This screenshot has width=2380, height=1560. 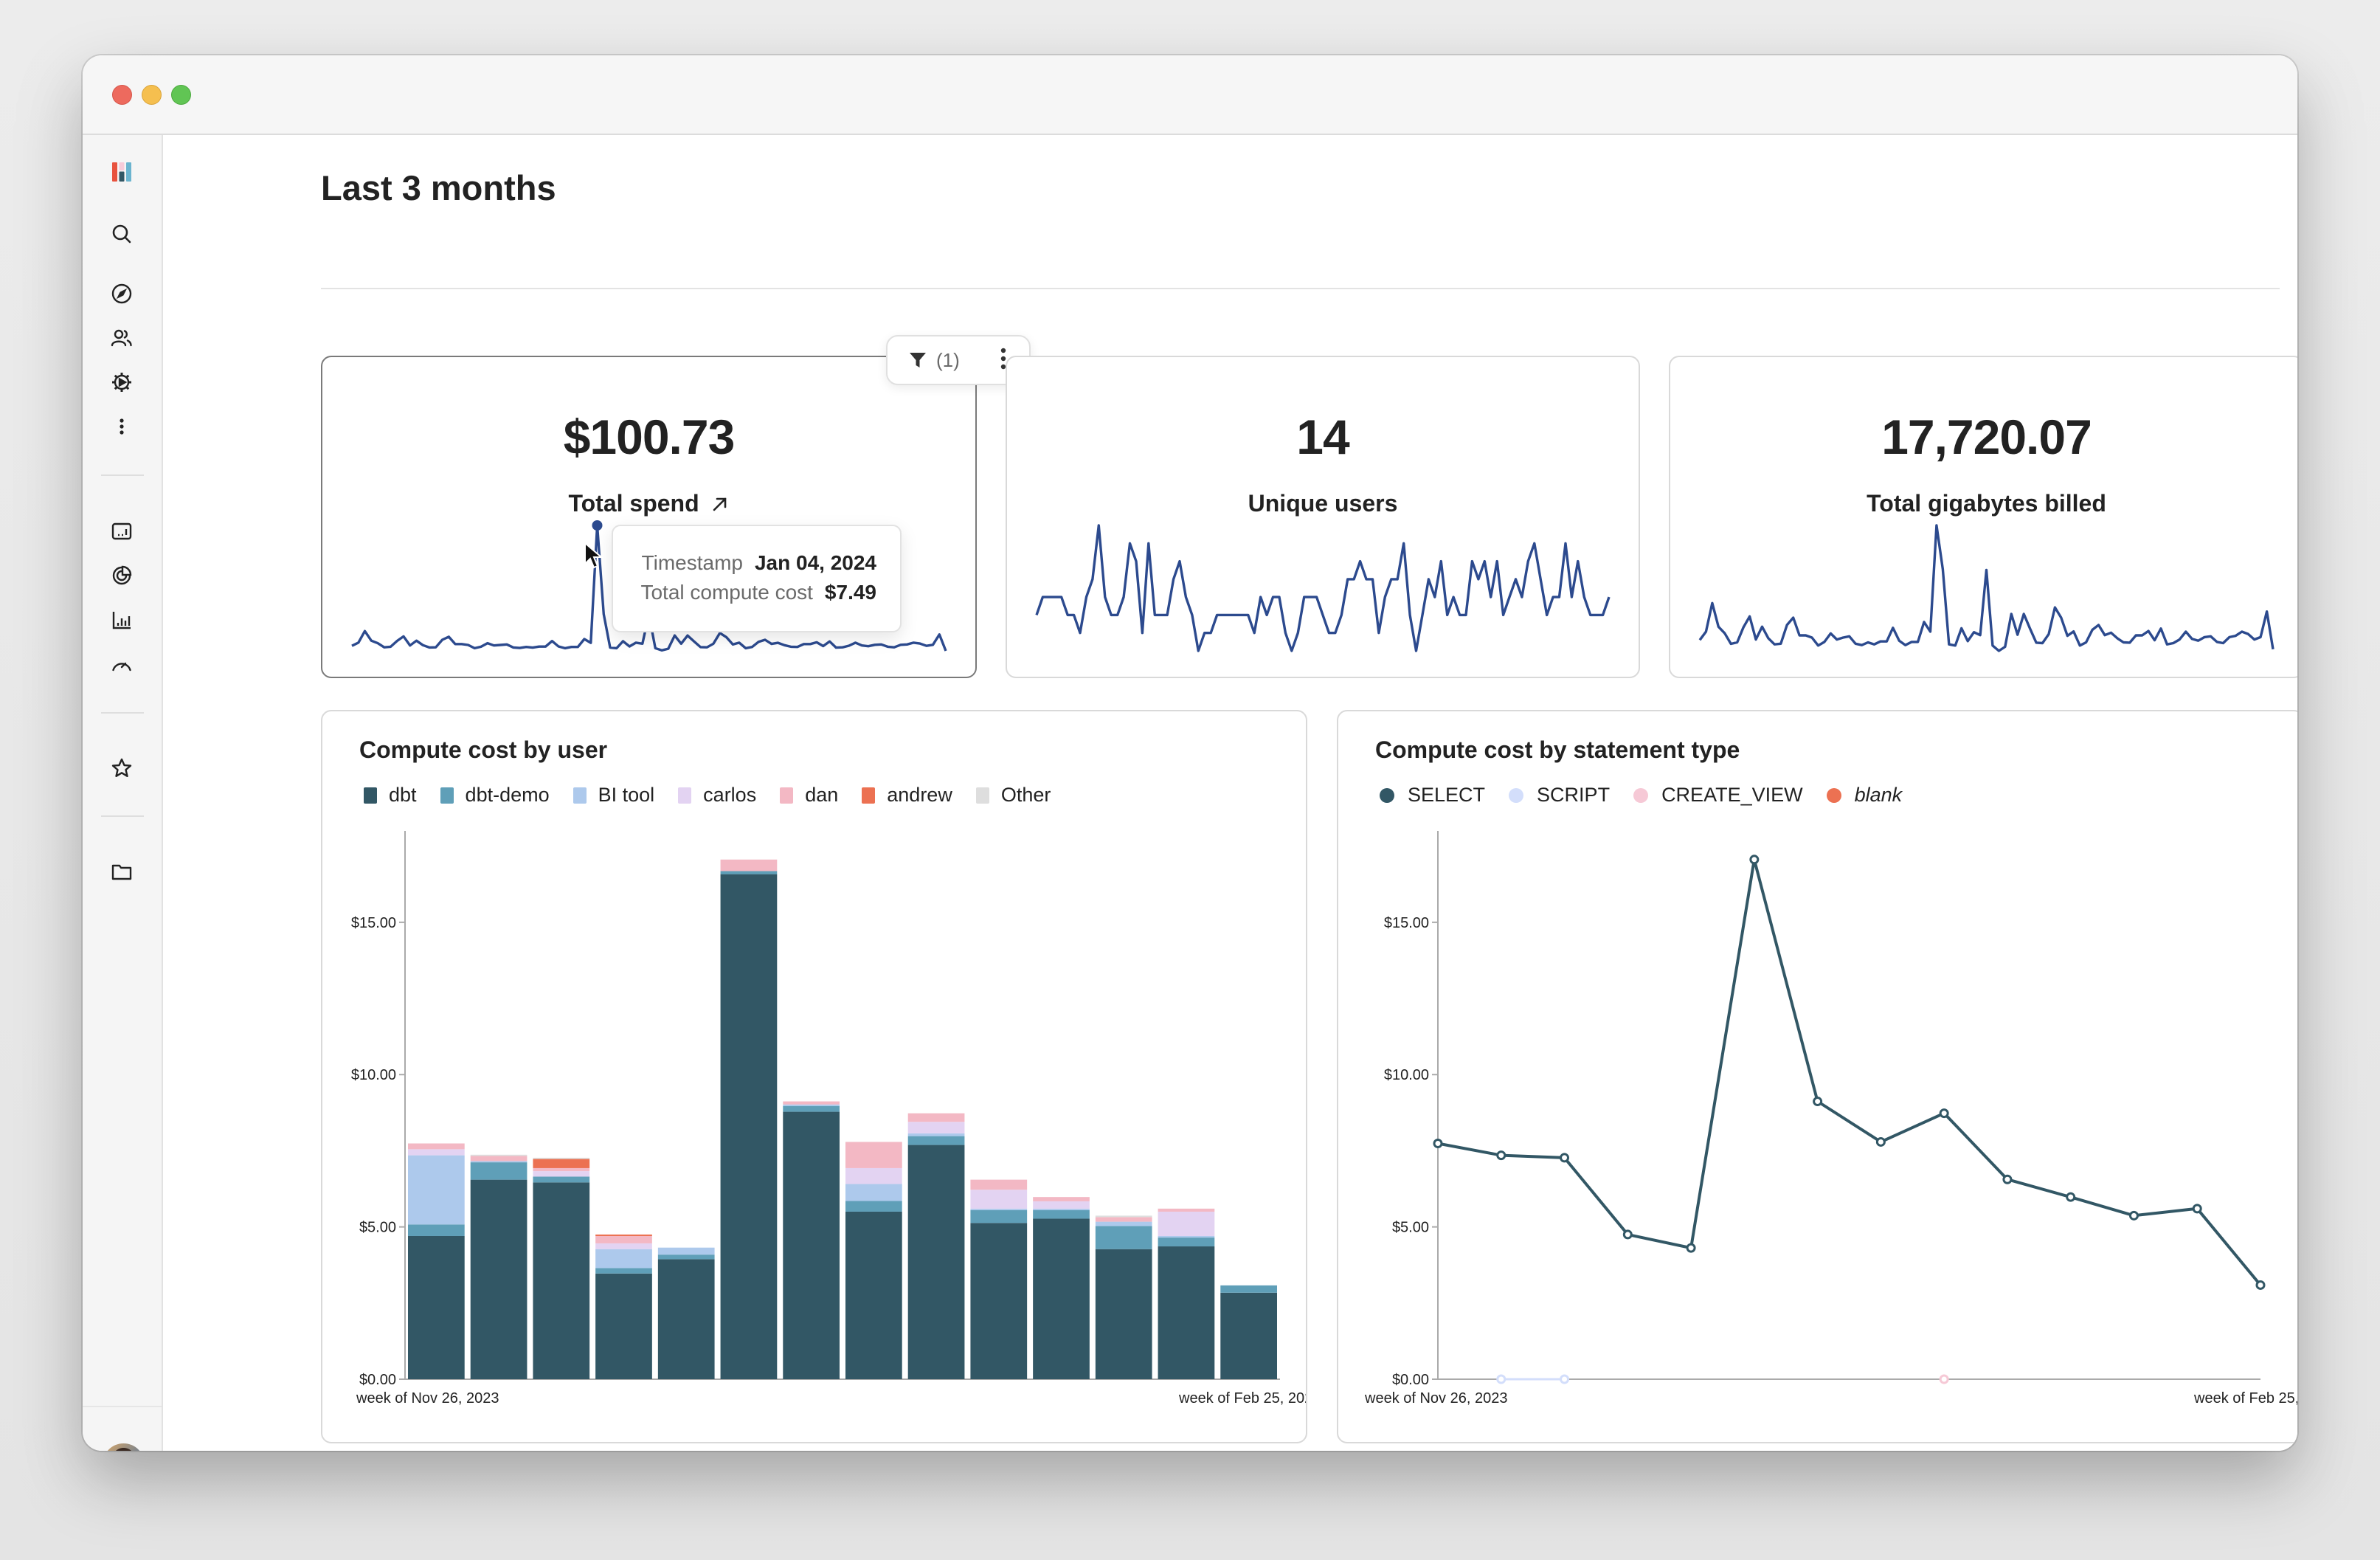 I want to click on sidebar-item-more, so click(x=121, y=426).